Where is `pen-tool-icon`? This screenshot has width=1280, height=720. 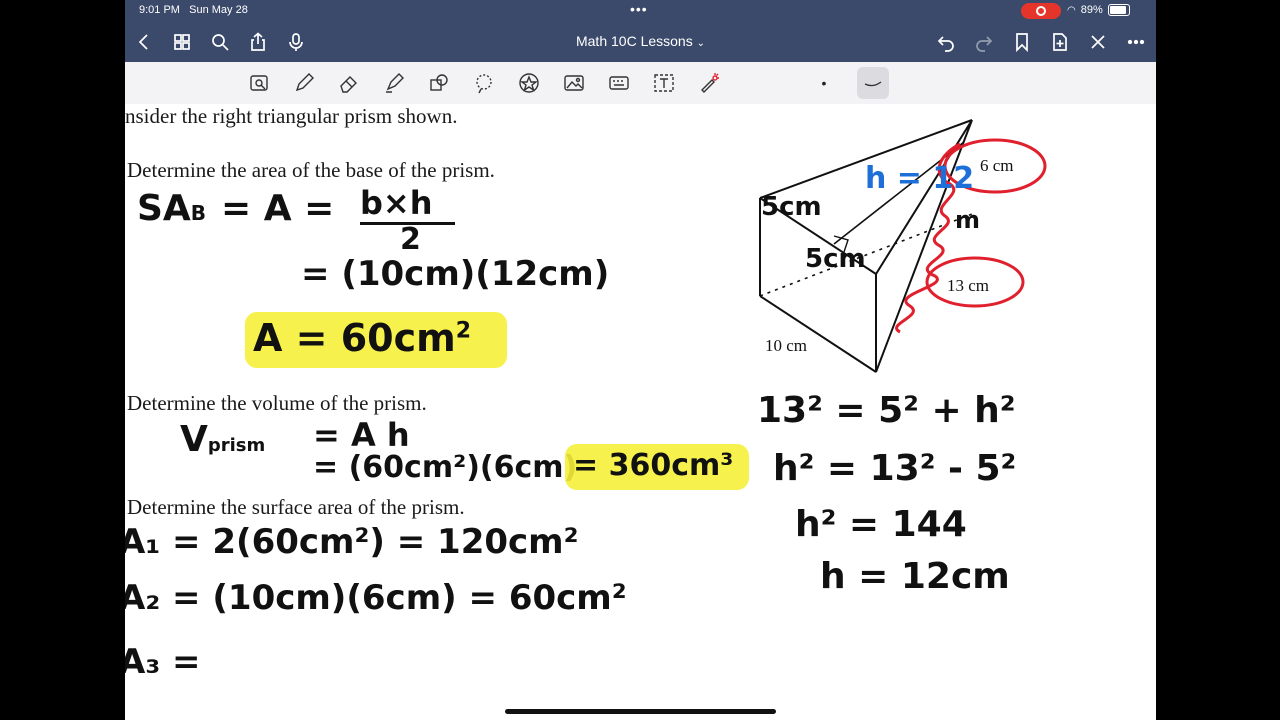
pen-tool-icon is located at coordinates (304, 83).